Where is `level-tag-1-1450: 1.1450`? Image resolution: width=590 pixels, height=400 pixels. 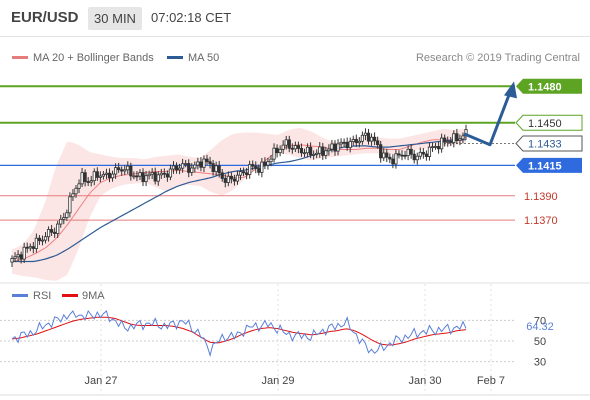 level-tag-1-1450: 1.1450 is located at coordinates (549, 122).